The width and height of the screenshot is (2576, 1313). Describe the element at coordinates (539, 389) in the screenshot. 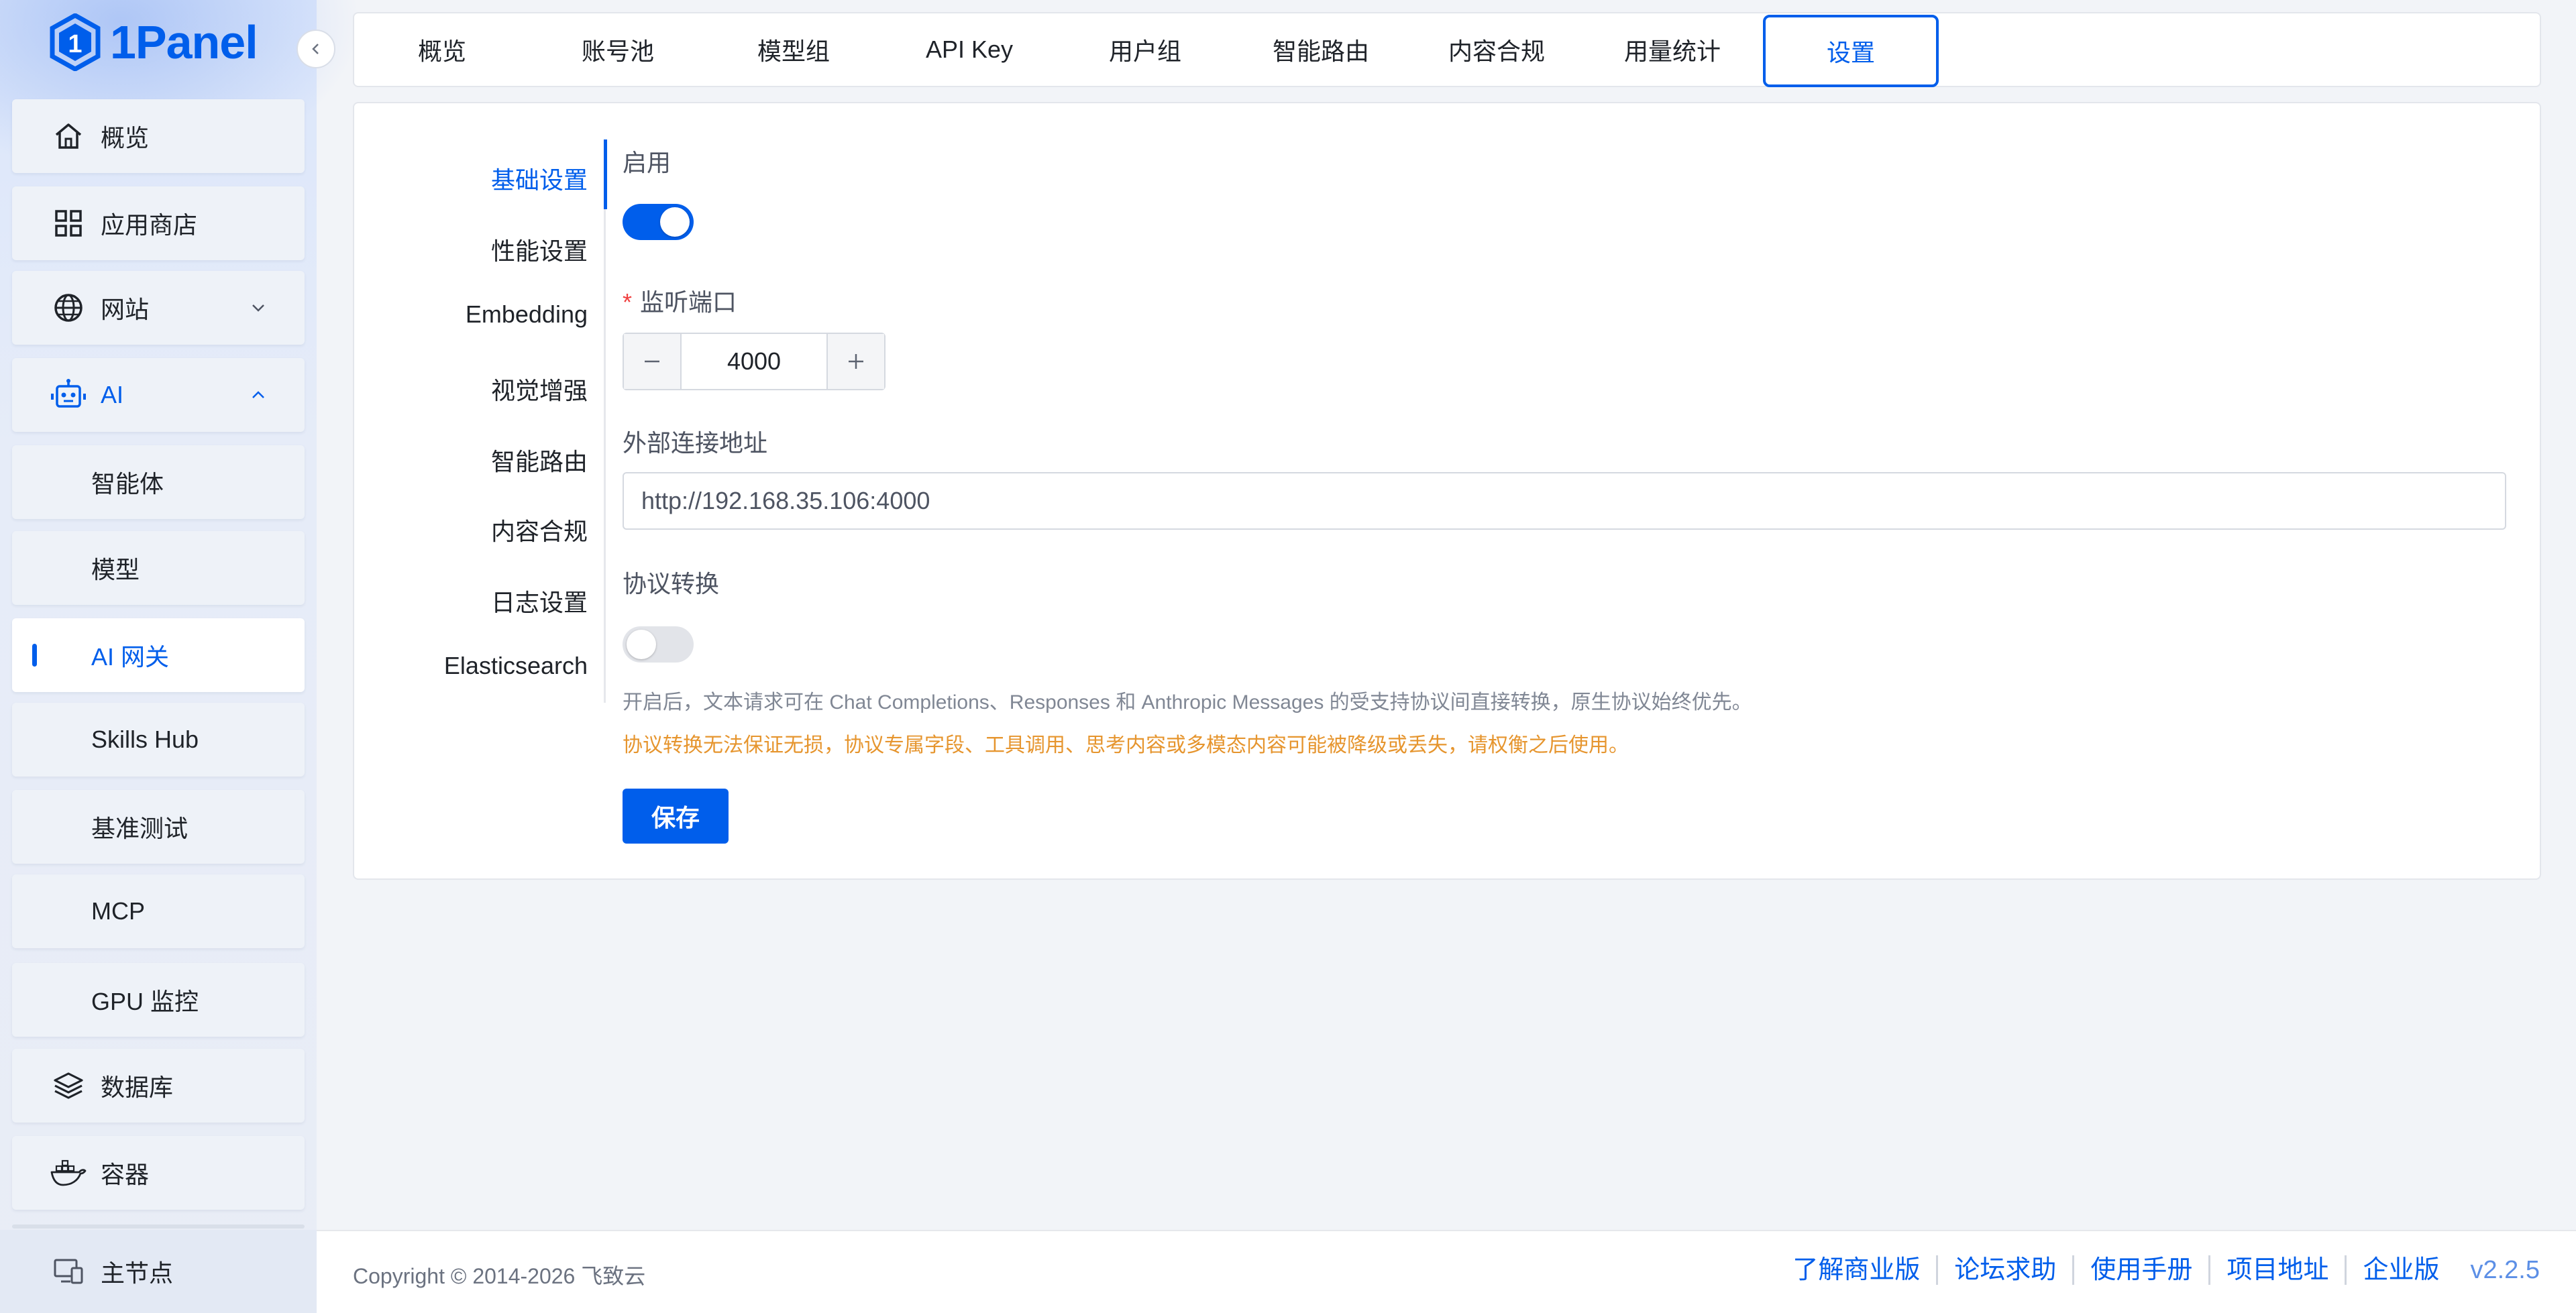

I see `anchor-visual-enhancement: 视觉增强` at that location.